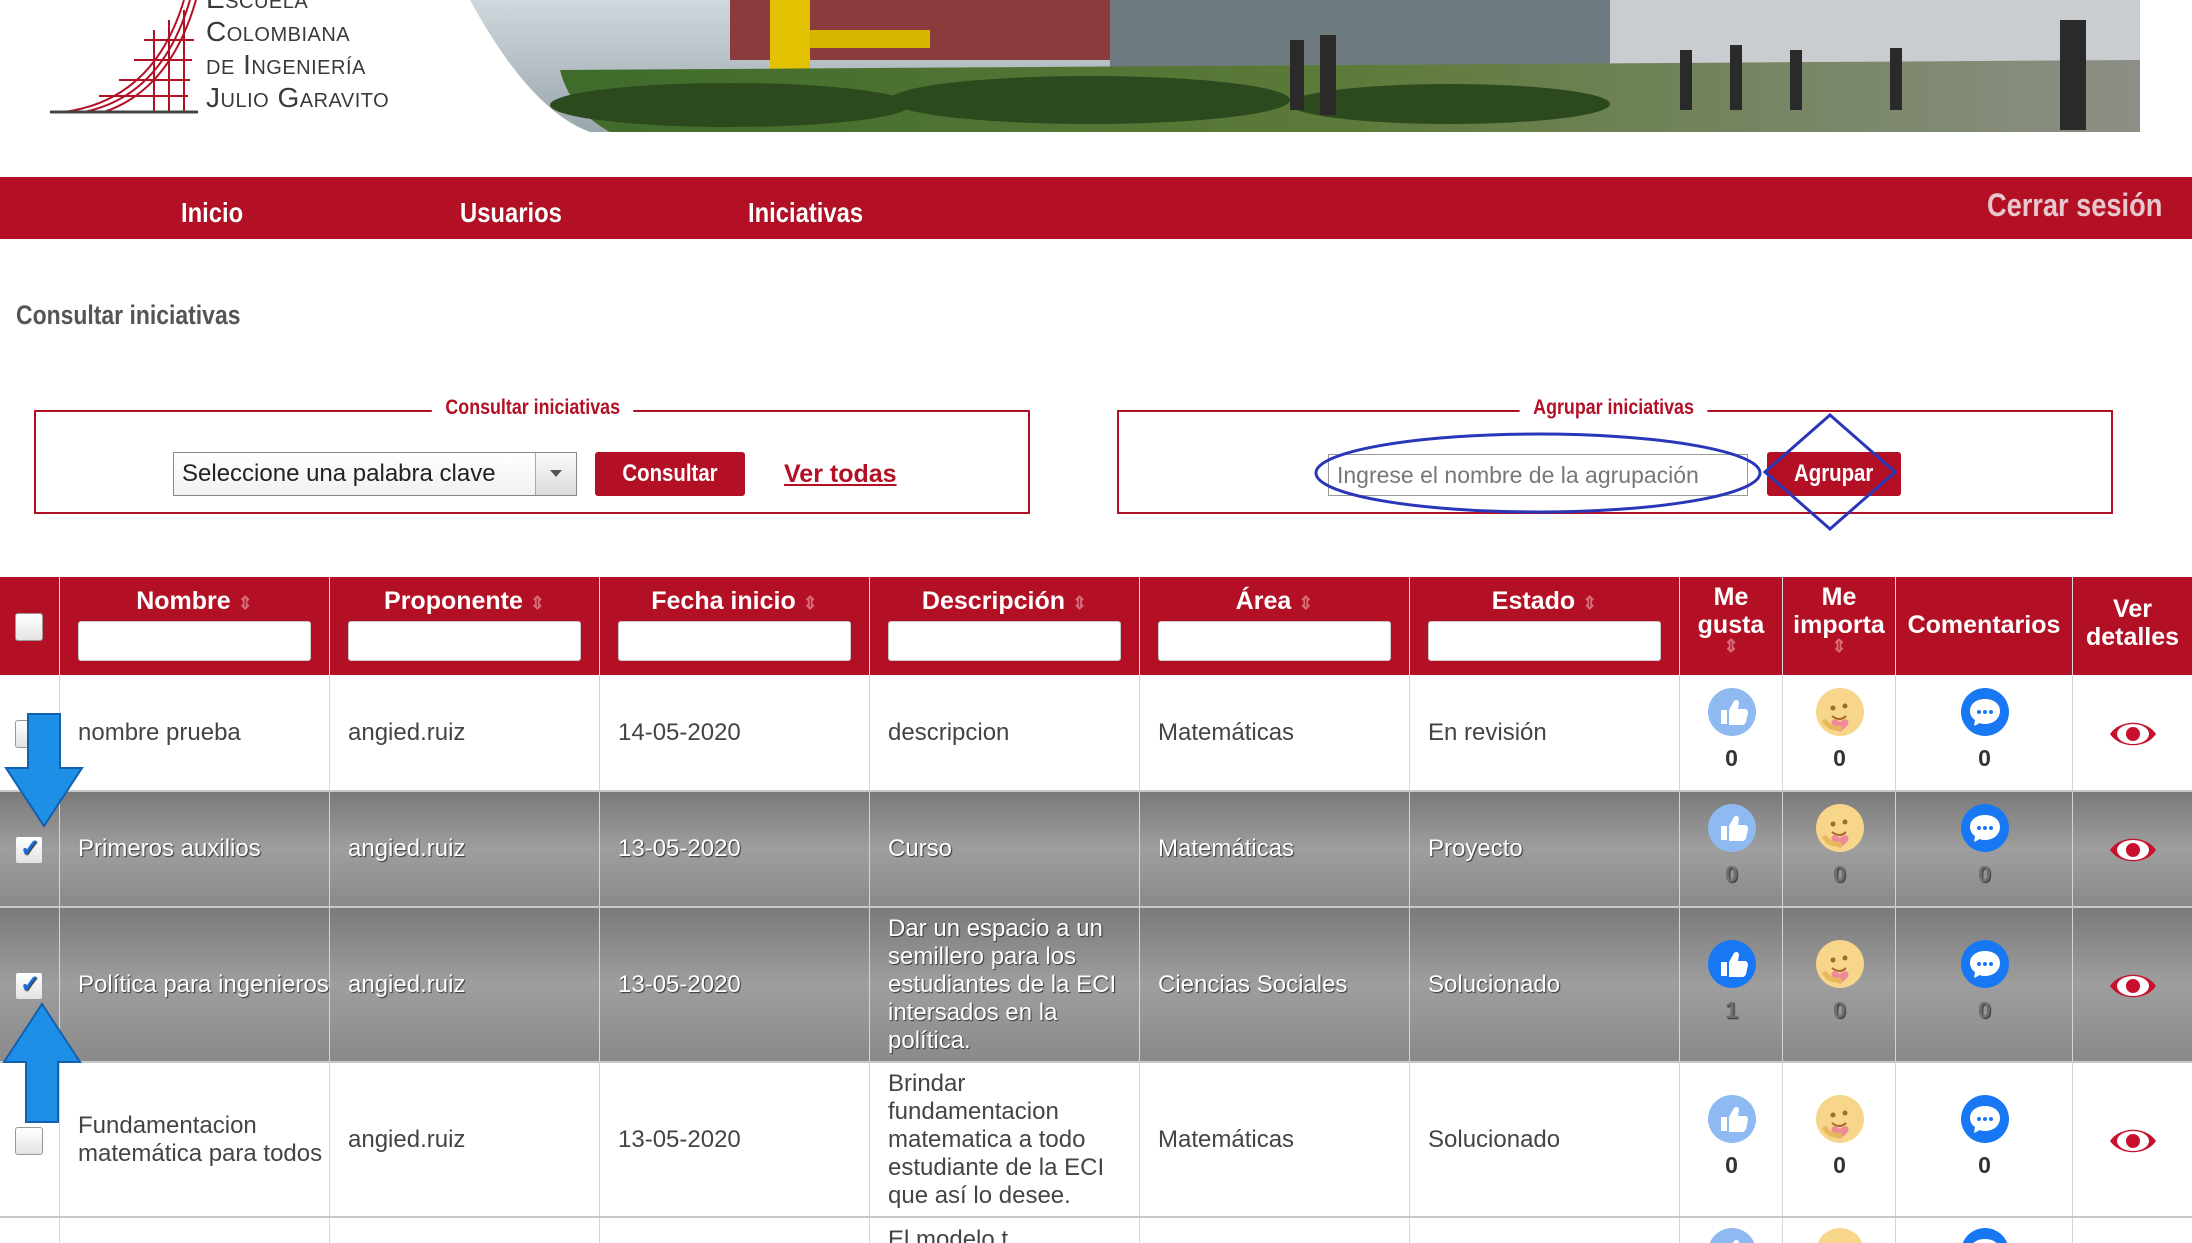 The width and height of the screenshot is (2192, 1243). I want to click on cell-proponente-text: angied.ruiz, so click(407, 732).